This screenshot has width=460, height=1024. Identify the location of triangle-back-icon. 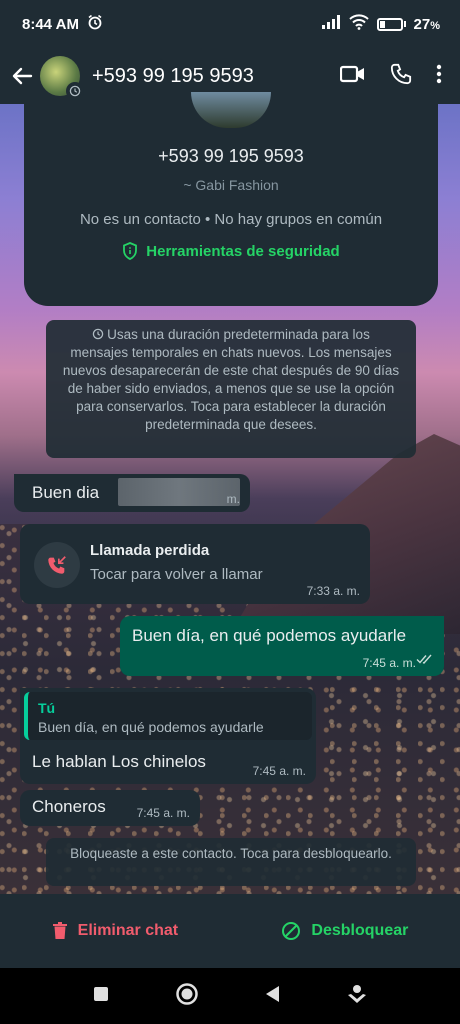
(273, 993).